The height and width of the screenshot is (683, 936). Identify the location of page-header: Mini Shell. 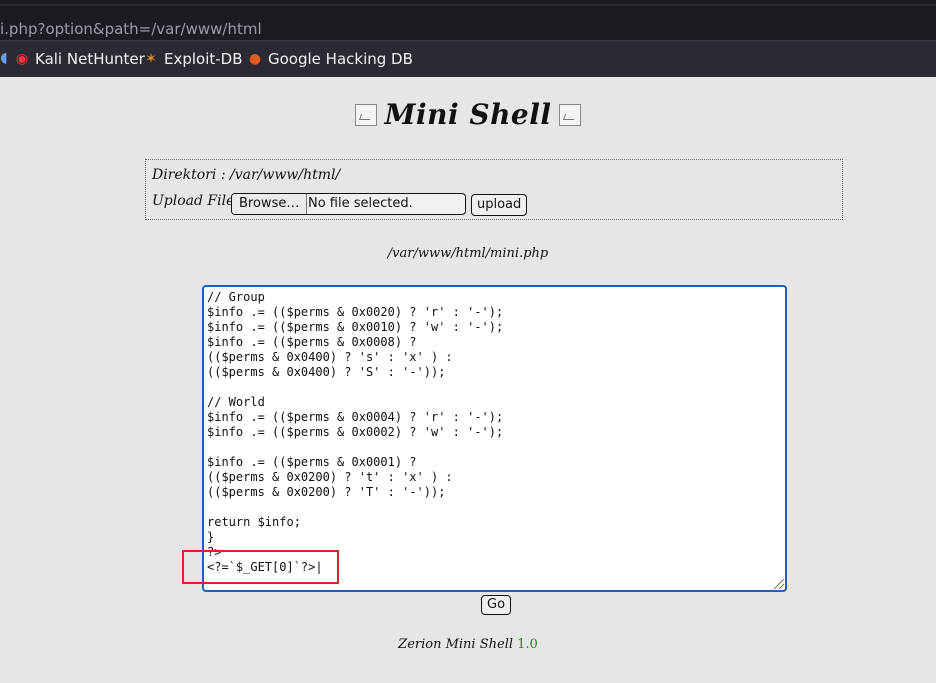
(468, 114).